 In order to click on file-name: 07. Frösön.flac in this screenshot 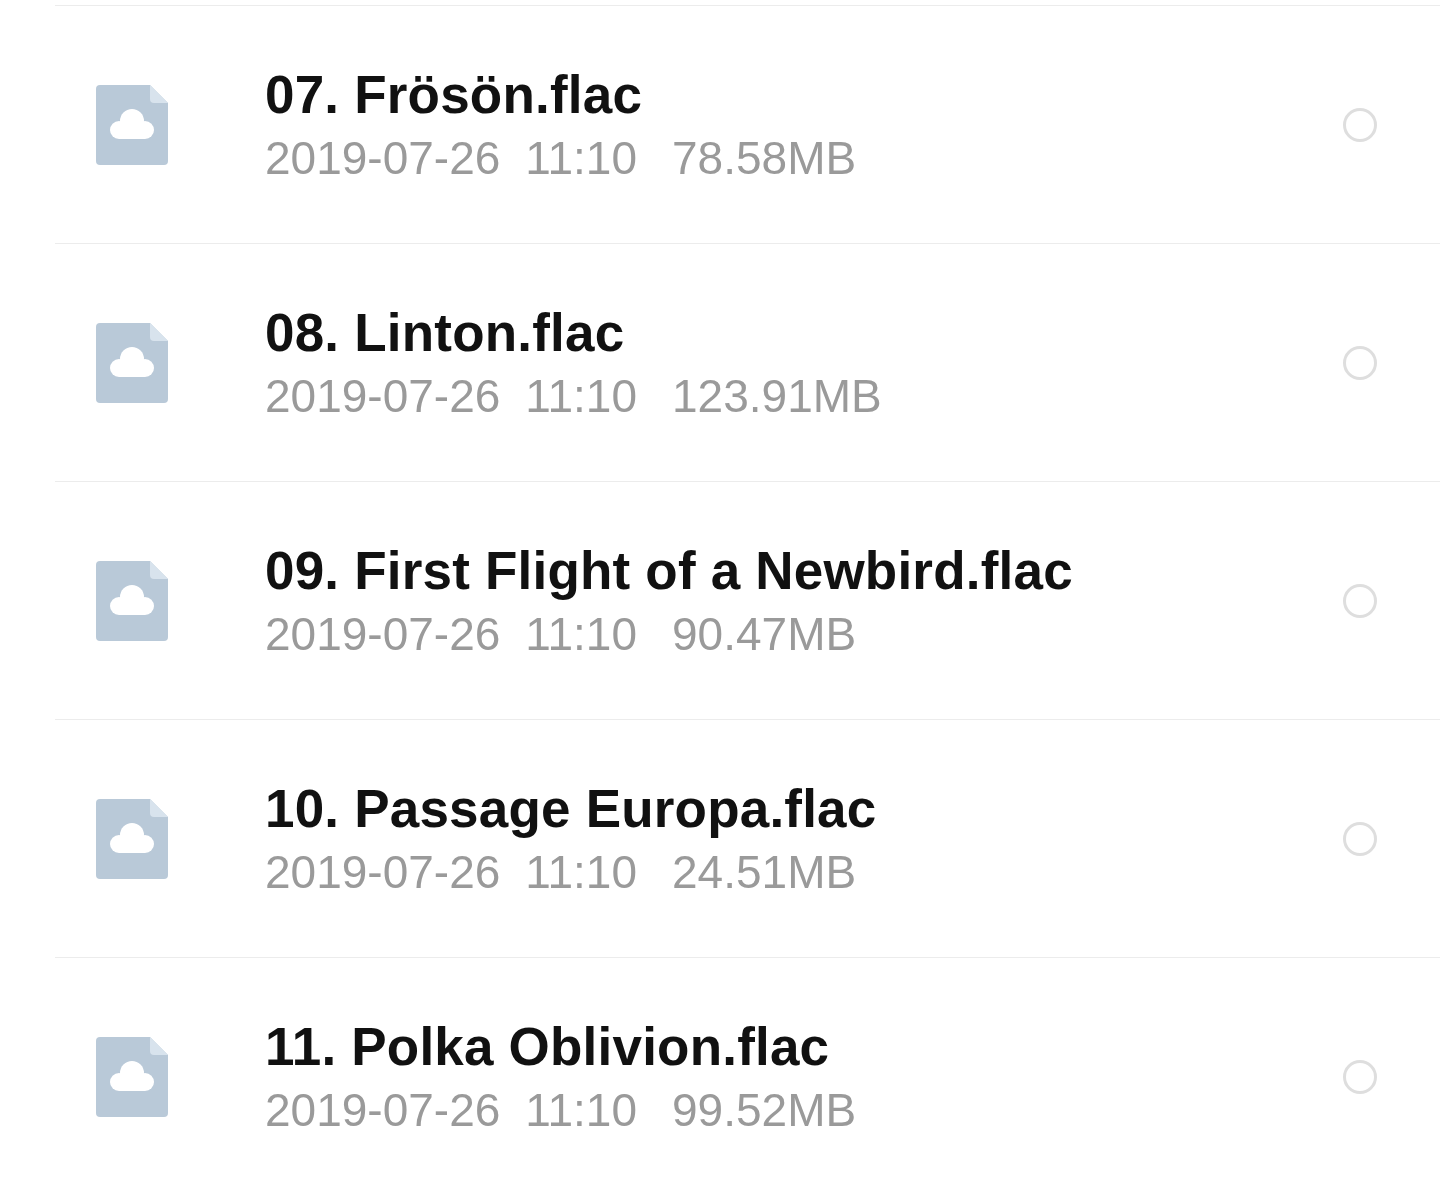, I will do `click(454, 94)`.